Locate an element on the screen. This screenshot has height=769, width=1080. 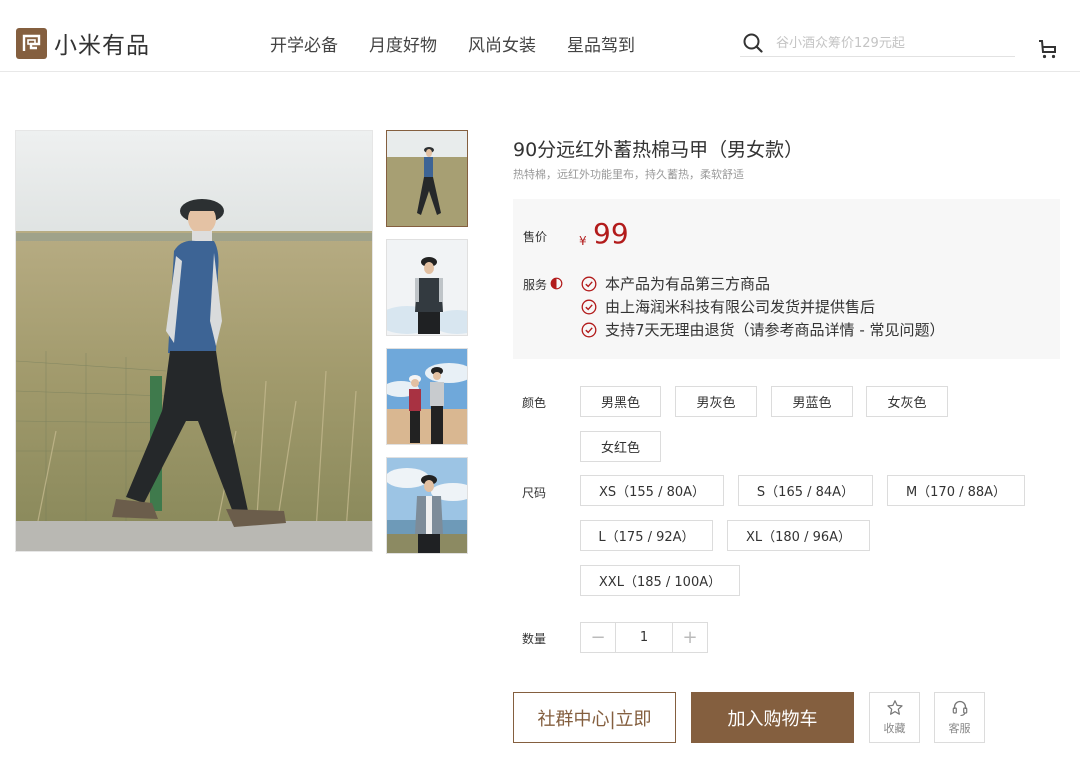
service-item: 由上海润米科技有限公司发货并提供售后 is located at coordinates (763, 306).